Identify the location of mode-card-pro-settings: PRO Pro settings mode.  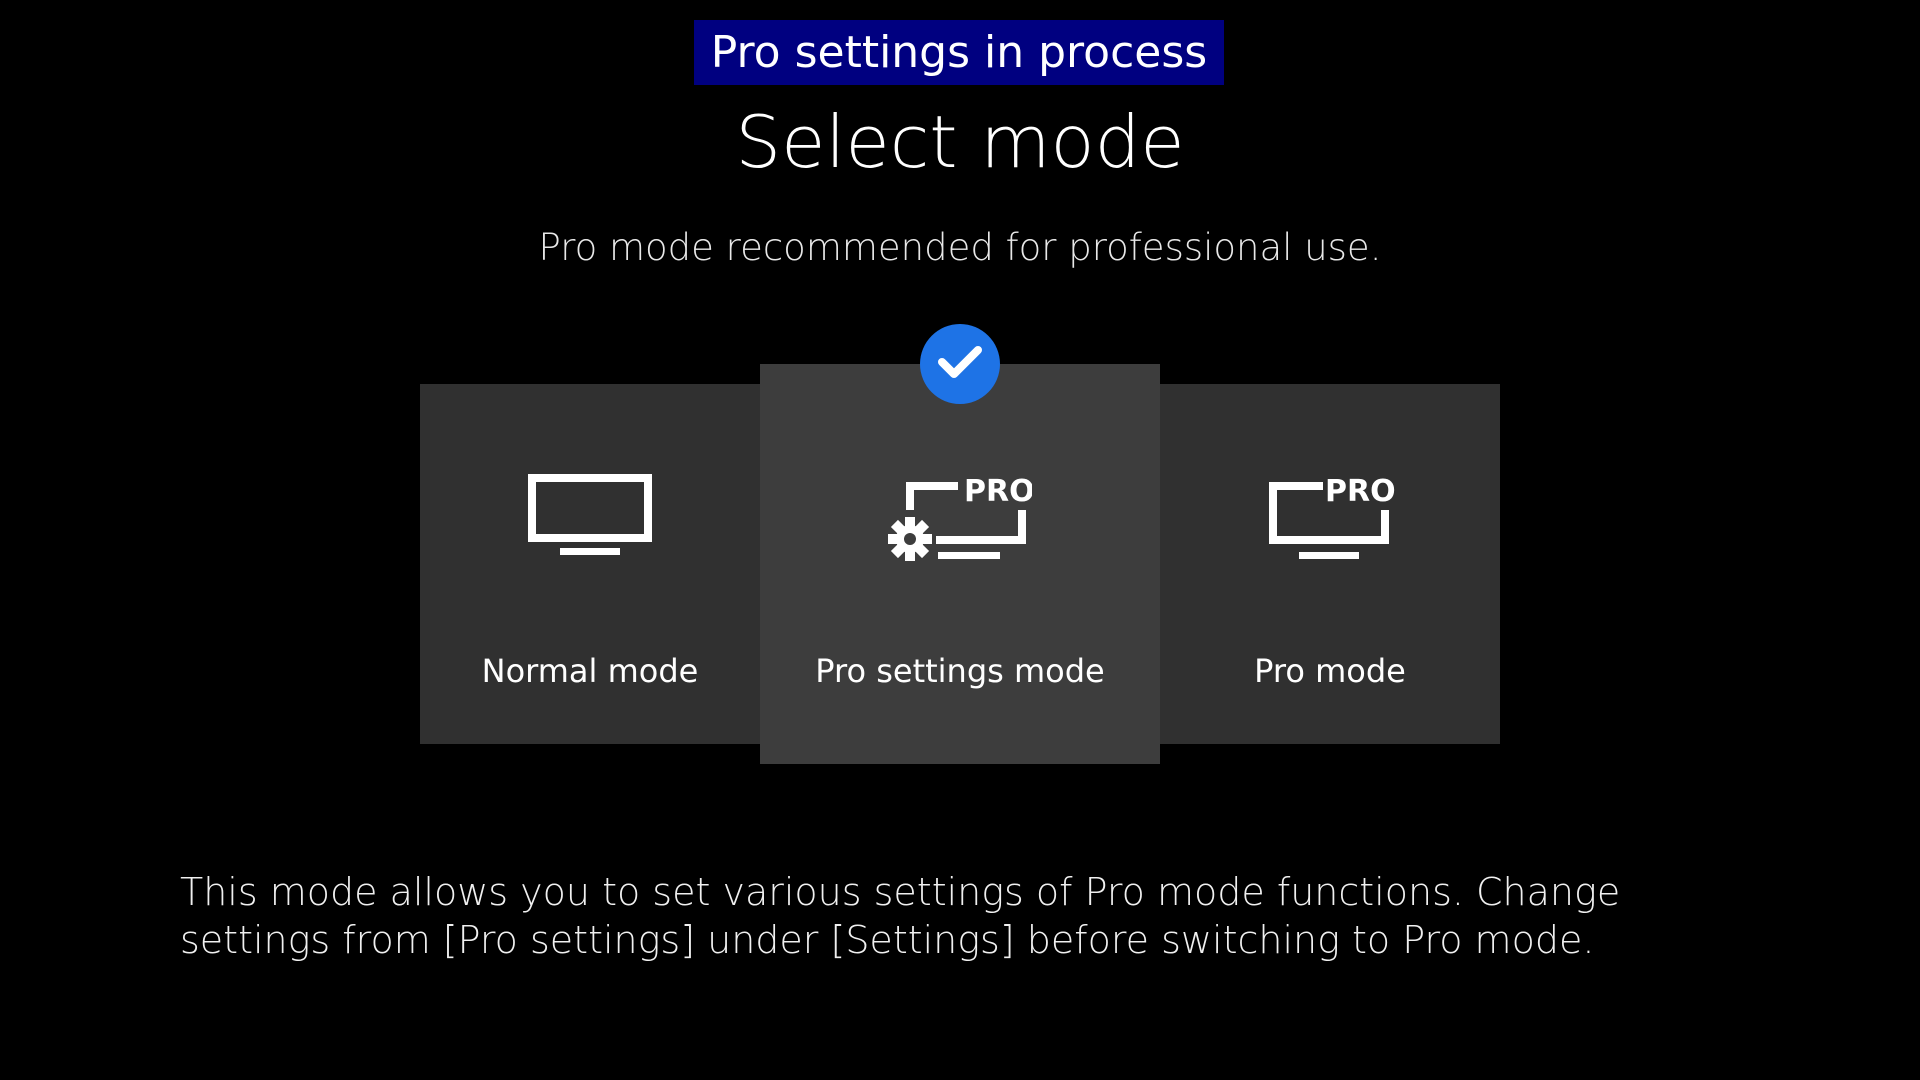
(960, 564).